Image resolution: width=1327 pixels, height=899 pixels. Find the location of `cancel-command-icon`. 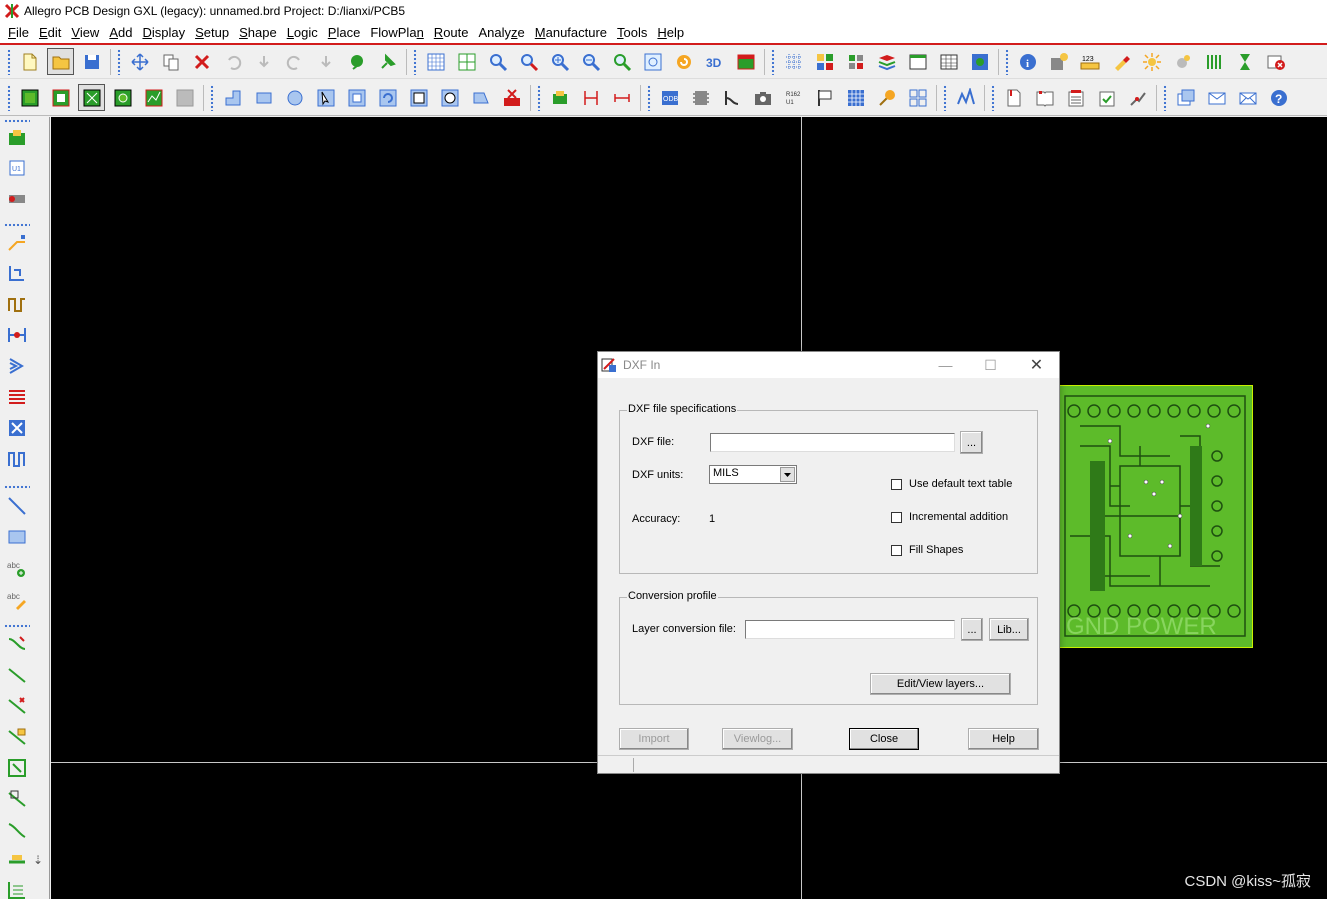

cancel-command-icon is located at coordinates (1275, 61).